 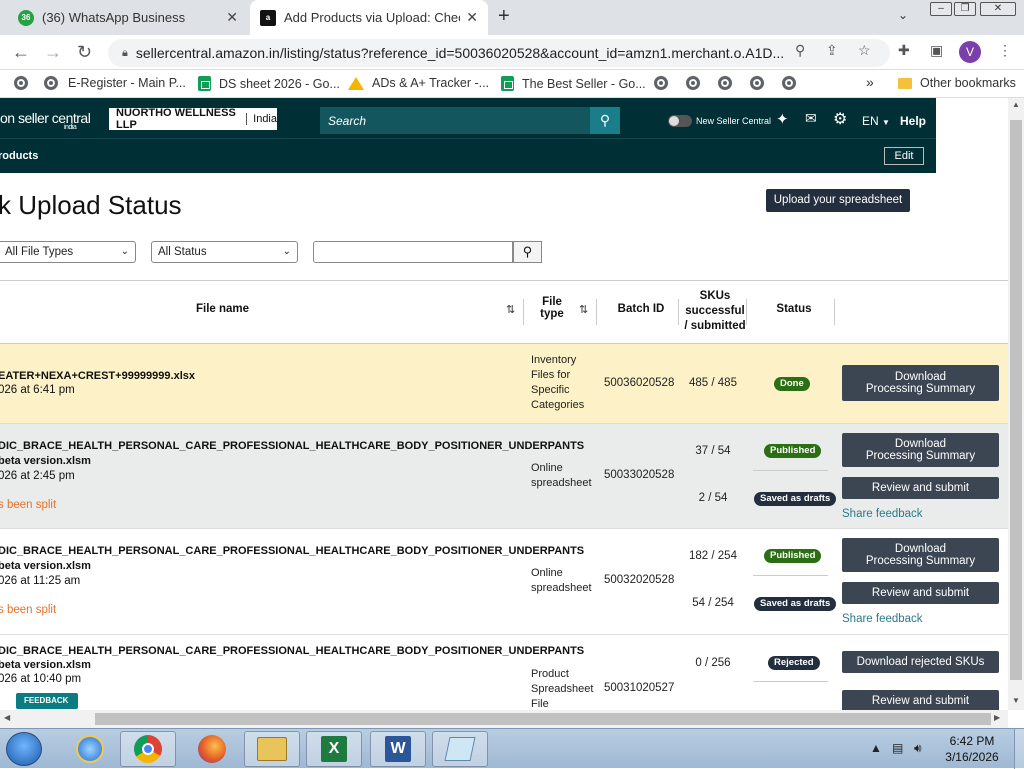 What do you see at coordinates (941, 9) in the screenshot?
I see `minimize-button: –` at bounding box center [941, 9].